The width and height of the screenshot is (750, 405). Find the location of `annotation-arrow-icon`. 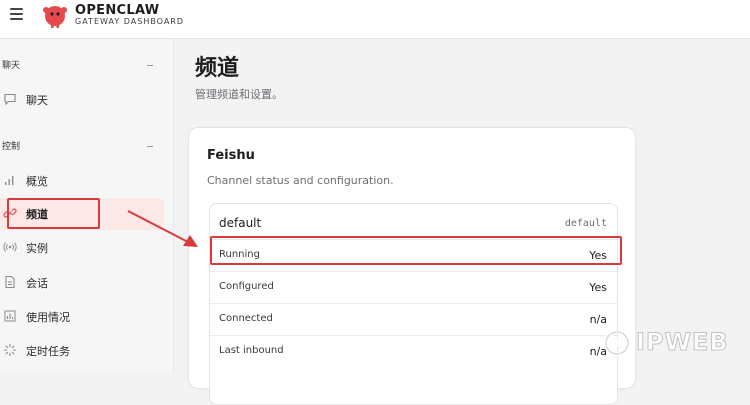

annotation-arrow-icon is located at coordinates (162, 228).